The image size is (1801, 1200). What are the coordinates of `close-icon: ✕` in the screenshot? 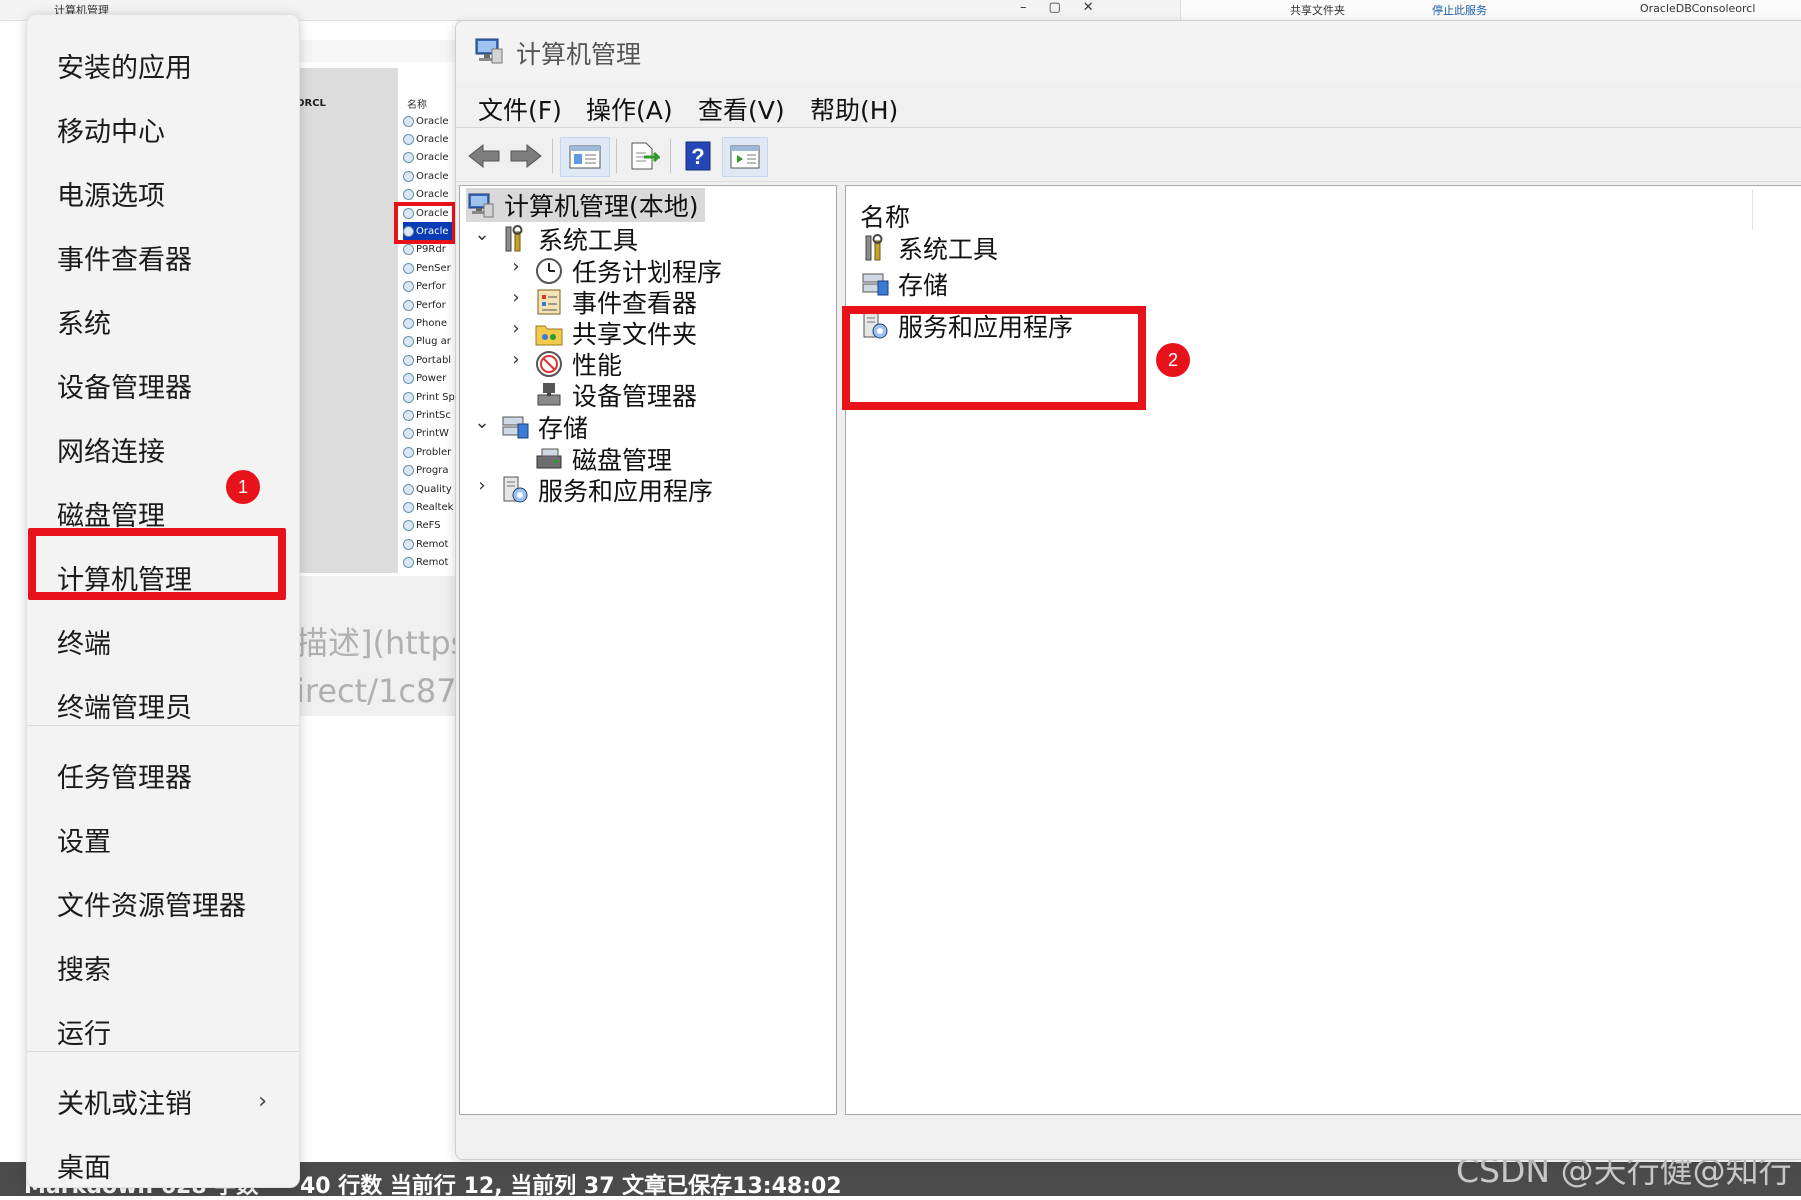 It's located at (1088, 7).